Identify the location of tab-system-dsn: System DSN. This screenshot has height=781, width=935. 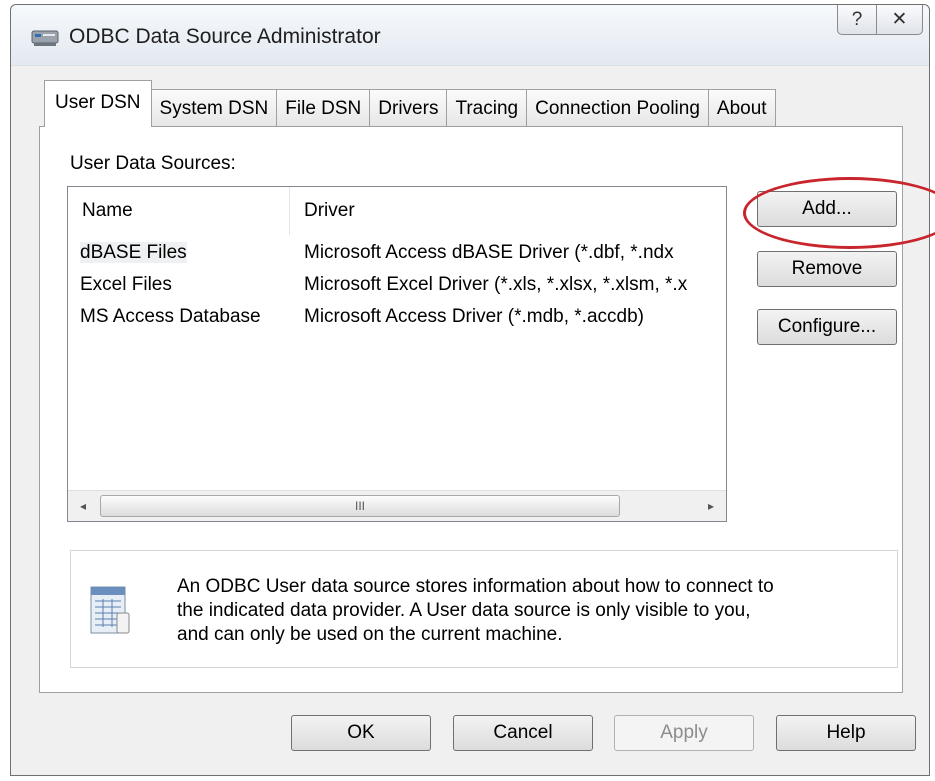
(214, 108).